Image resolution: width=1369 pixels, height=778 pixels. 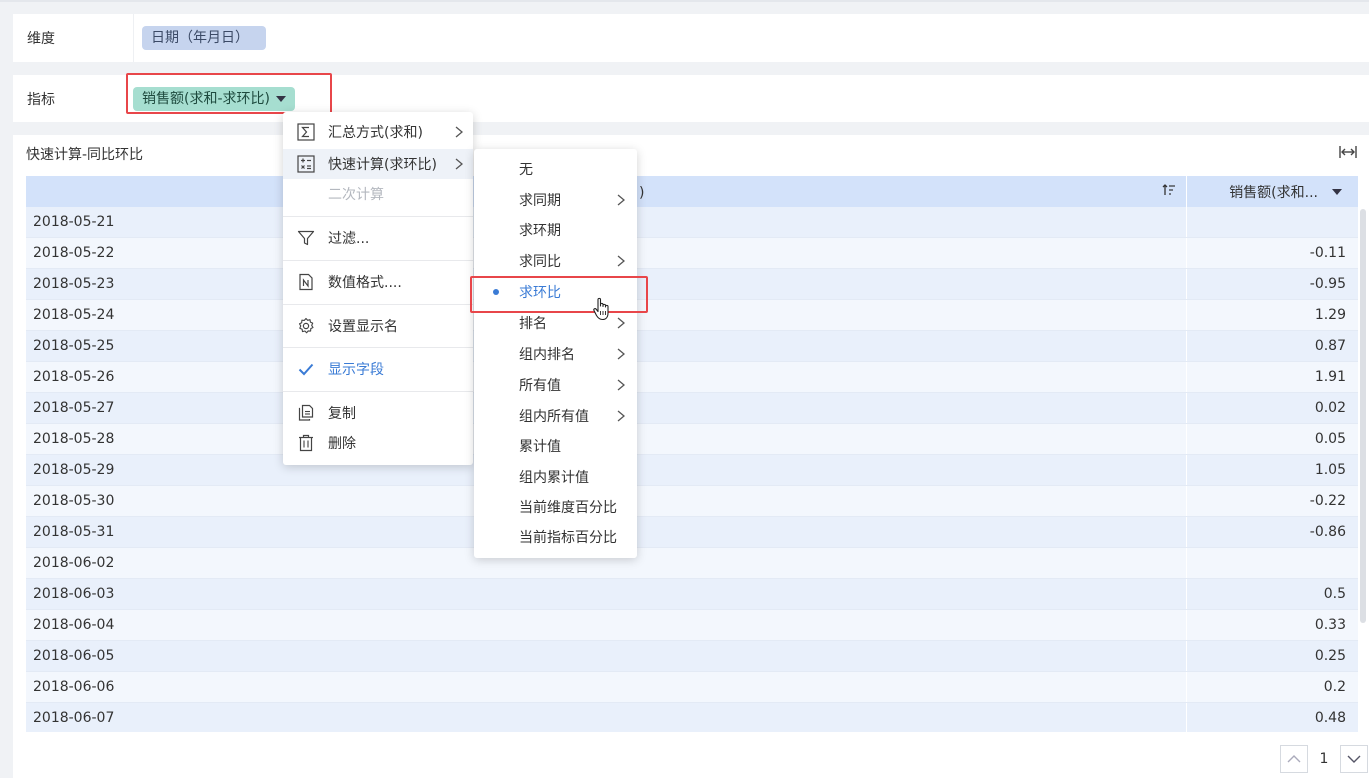 I want to click on sigma-icon, so click(x=306, y=132).